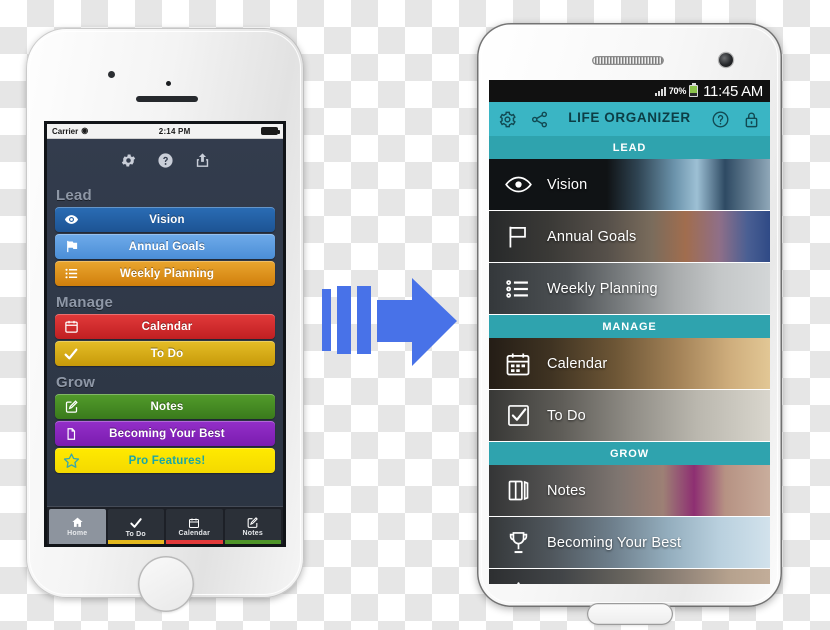  Describe the element at coordinates (270, 131) in the screenshot. I see `battery-full-icon` at that location.